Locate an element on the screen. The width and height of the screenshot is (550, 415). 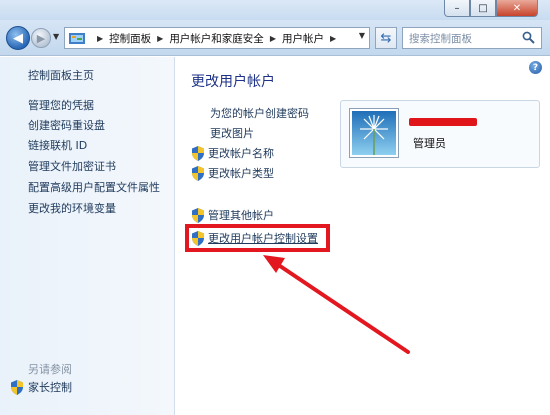
close-button: ✕ is located at coordinates (517, 8).